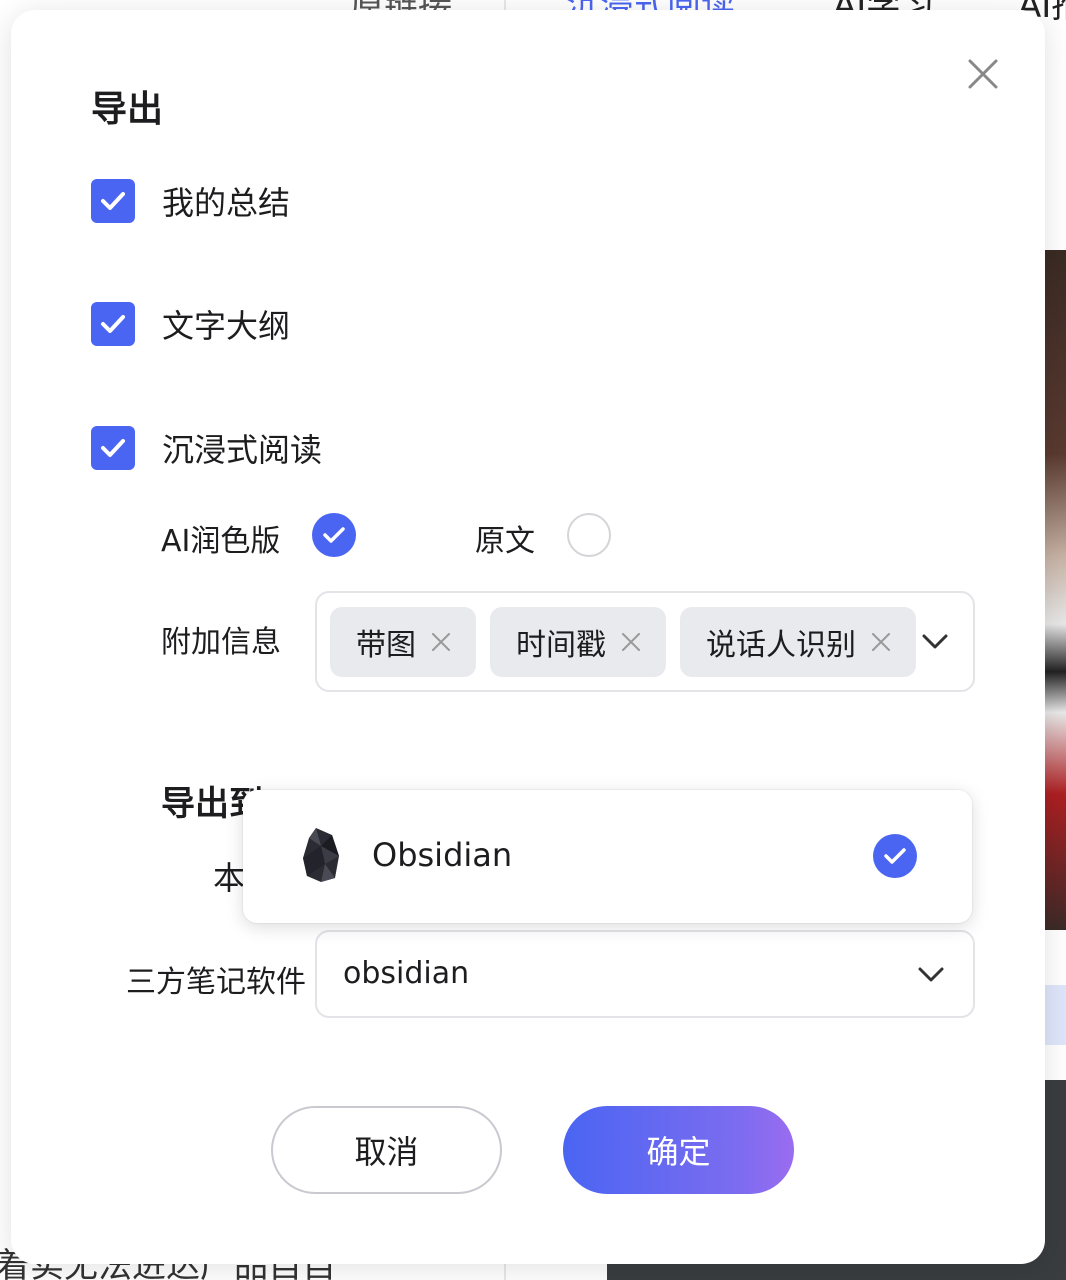 This screenshot has height=1280, width=1066. What do you see at coordinates (561, 645) in the screenshot?
I see `tag-label: 时间戳` at bounding box center [561, 645].